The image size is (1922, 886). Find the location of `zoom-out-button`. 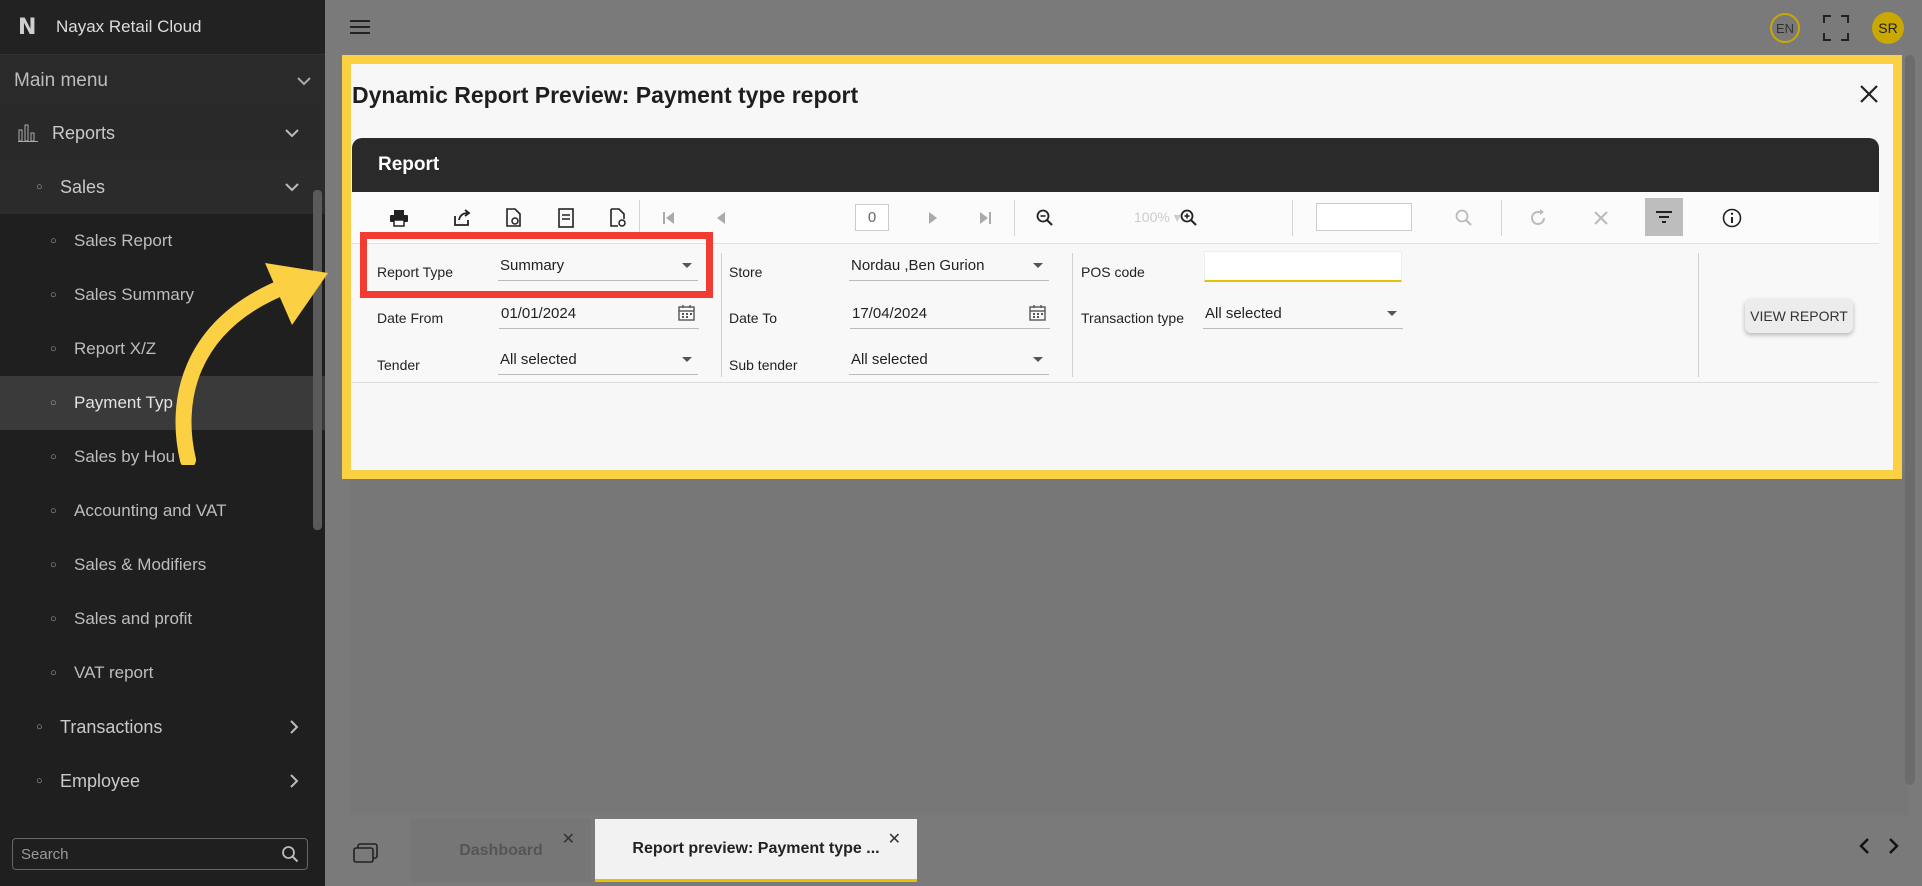

zoom-out-button is located at coordinates (1045, 218).